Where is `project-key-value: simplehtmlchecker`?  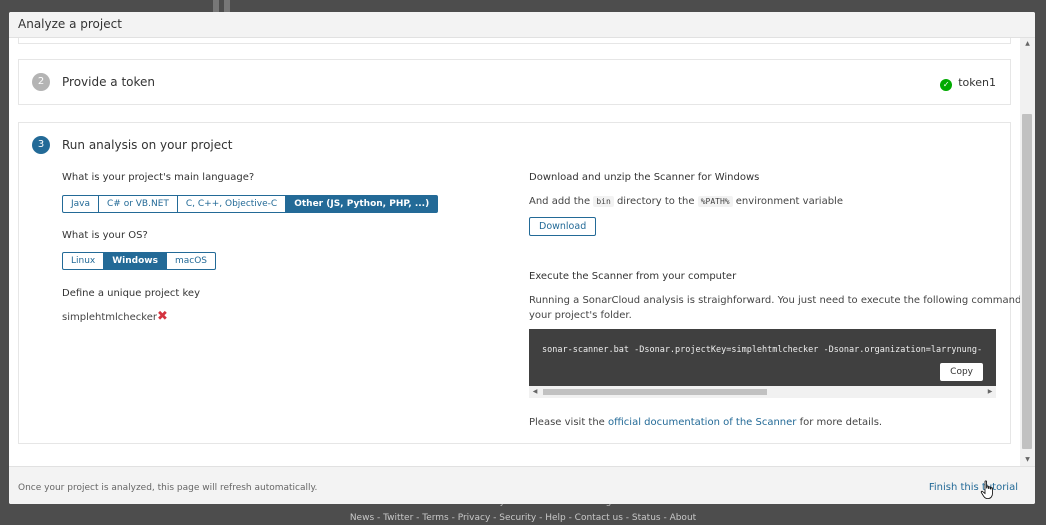
project-key-value: simplehtmlchecker is located at coordinates (109, 317).